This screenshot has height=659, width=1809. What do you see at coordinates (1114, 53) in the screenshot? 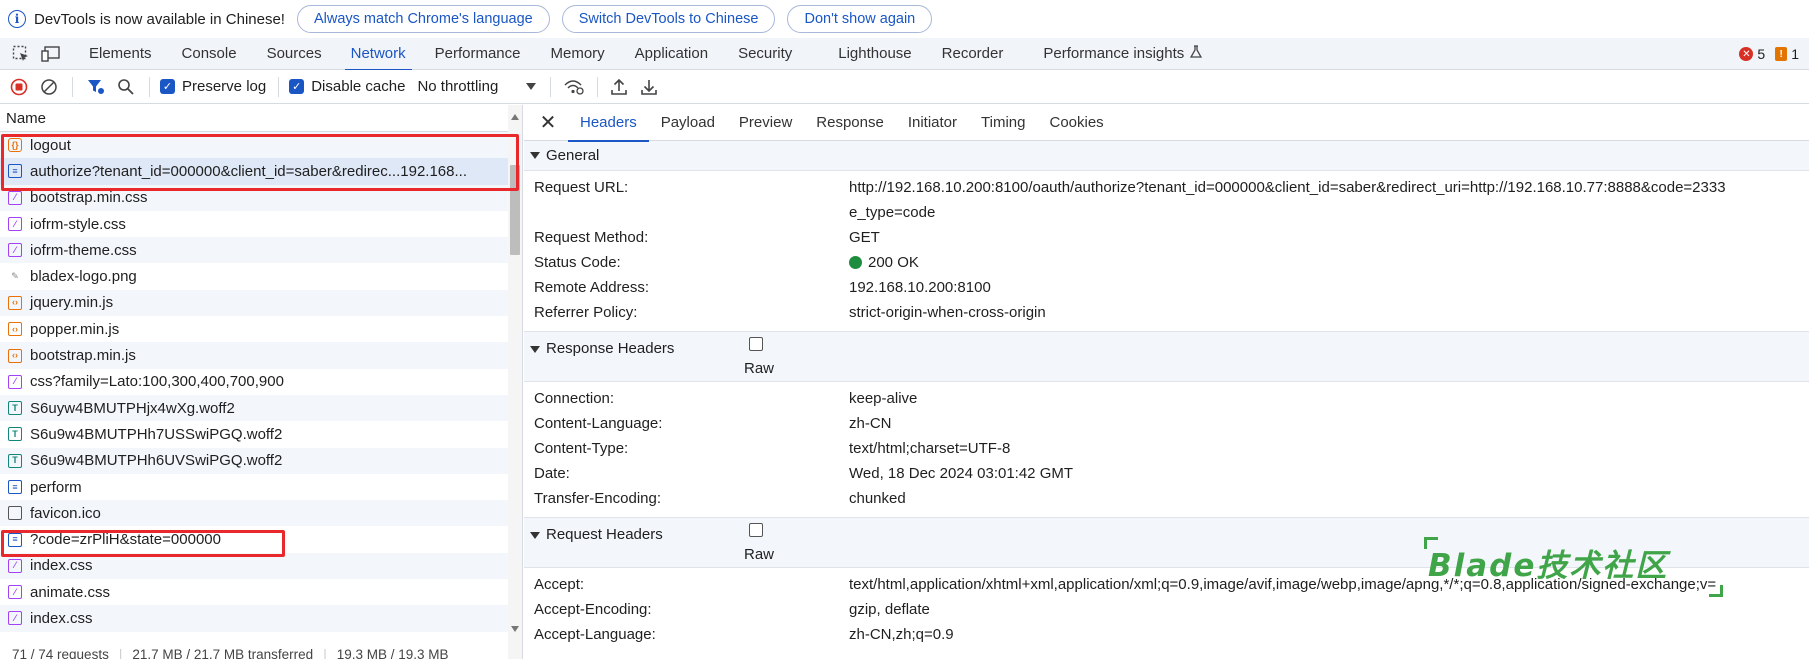
I see `tab-performance-insights-label: Performance insights` at bounding box center [1114, 53].